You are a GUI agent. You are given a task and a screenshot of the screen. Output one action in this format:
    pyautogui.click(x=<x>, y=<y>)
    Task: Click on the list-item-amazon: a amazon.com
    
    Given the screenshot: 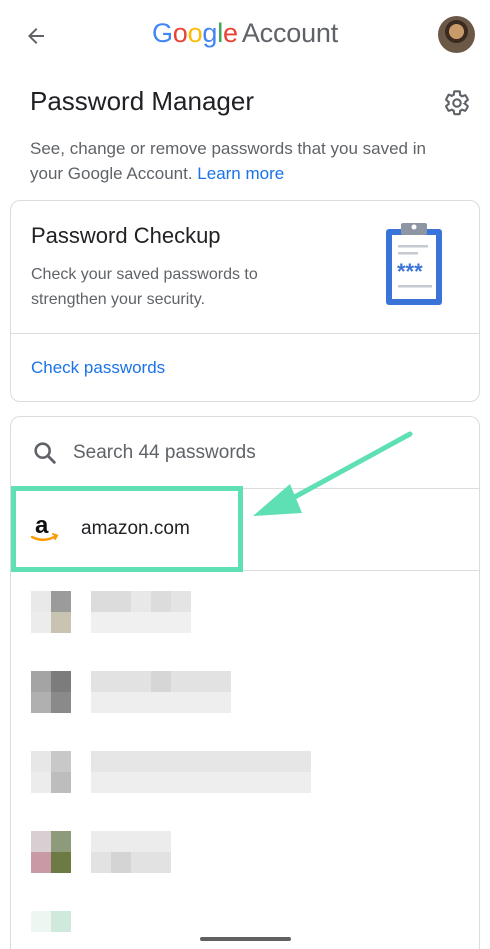 What is the action you would take?
    pyautogui.click(x=245, y=530)
    